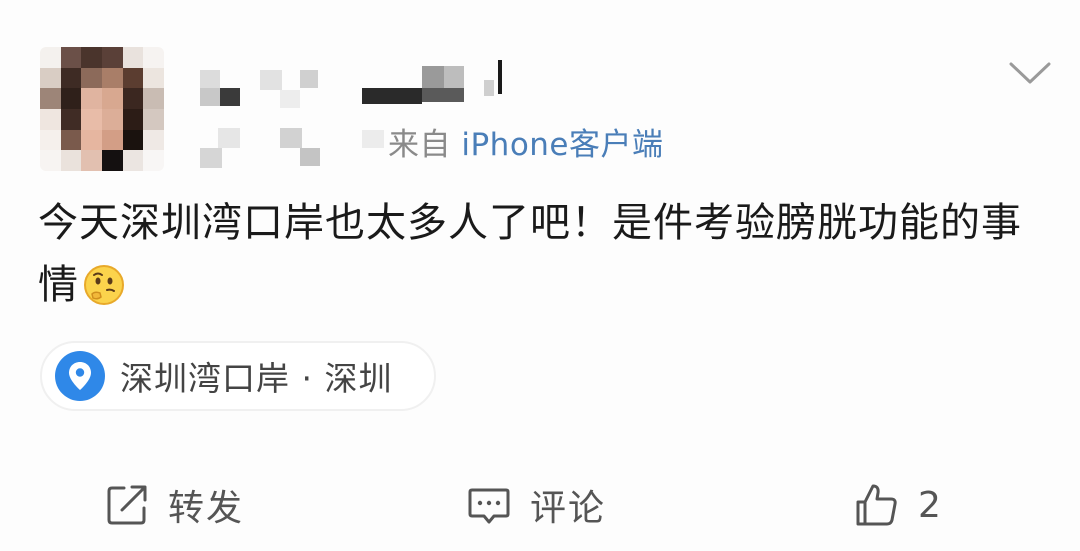 Image resolution: width=1080 pixels, height=551 pixels. What do you see at coordinates (80, 376) in the screenshot?
I see `location-pin-icon` at bounding box center [80, 376].